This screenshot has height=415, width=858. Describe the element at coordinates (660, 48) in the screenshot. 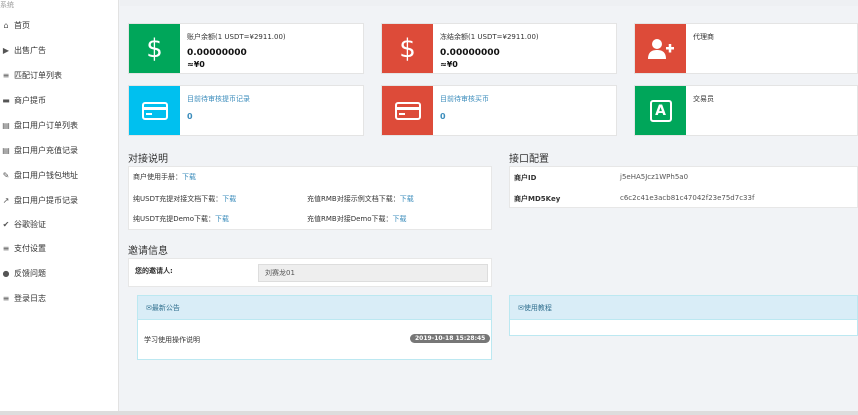

I see `add-user-icon` at that location.